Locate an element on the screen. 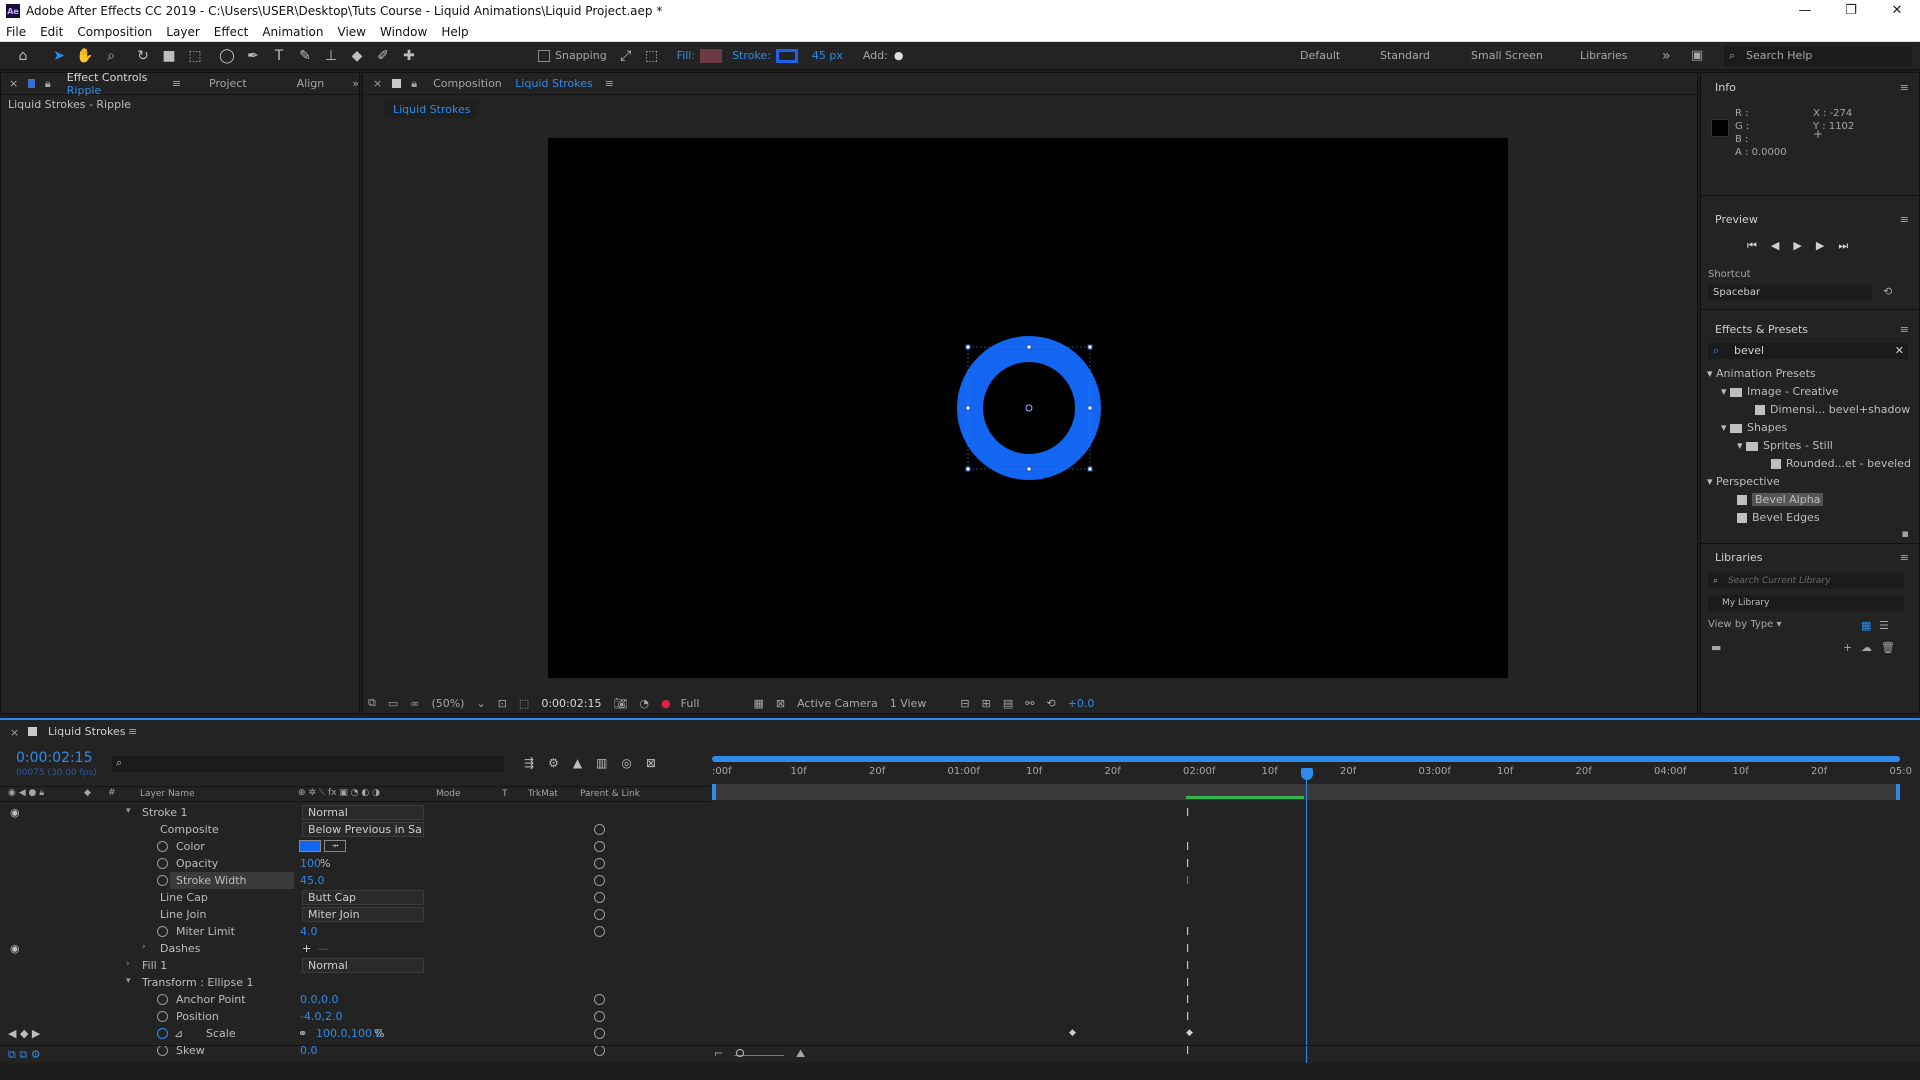  stroke1-label: Stroke 1 is located at coordinates (165, 812).